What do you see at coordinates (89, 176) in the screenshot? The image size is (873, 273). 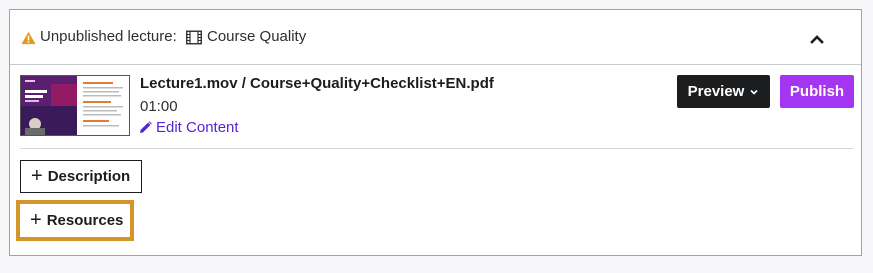 I see `description-label: Description` at bounding box center [89, 176].